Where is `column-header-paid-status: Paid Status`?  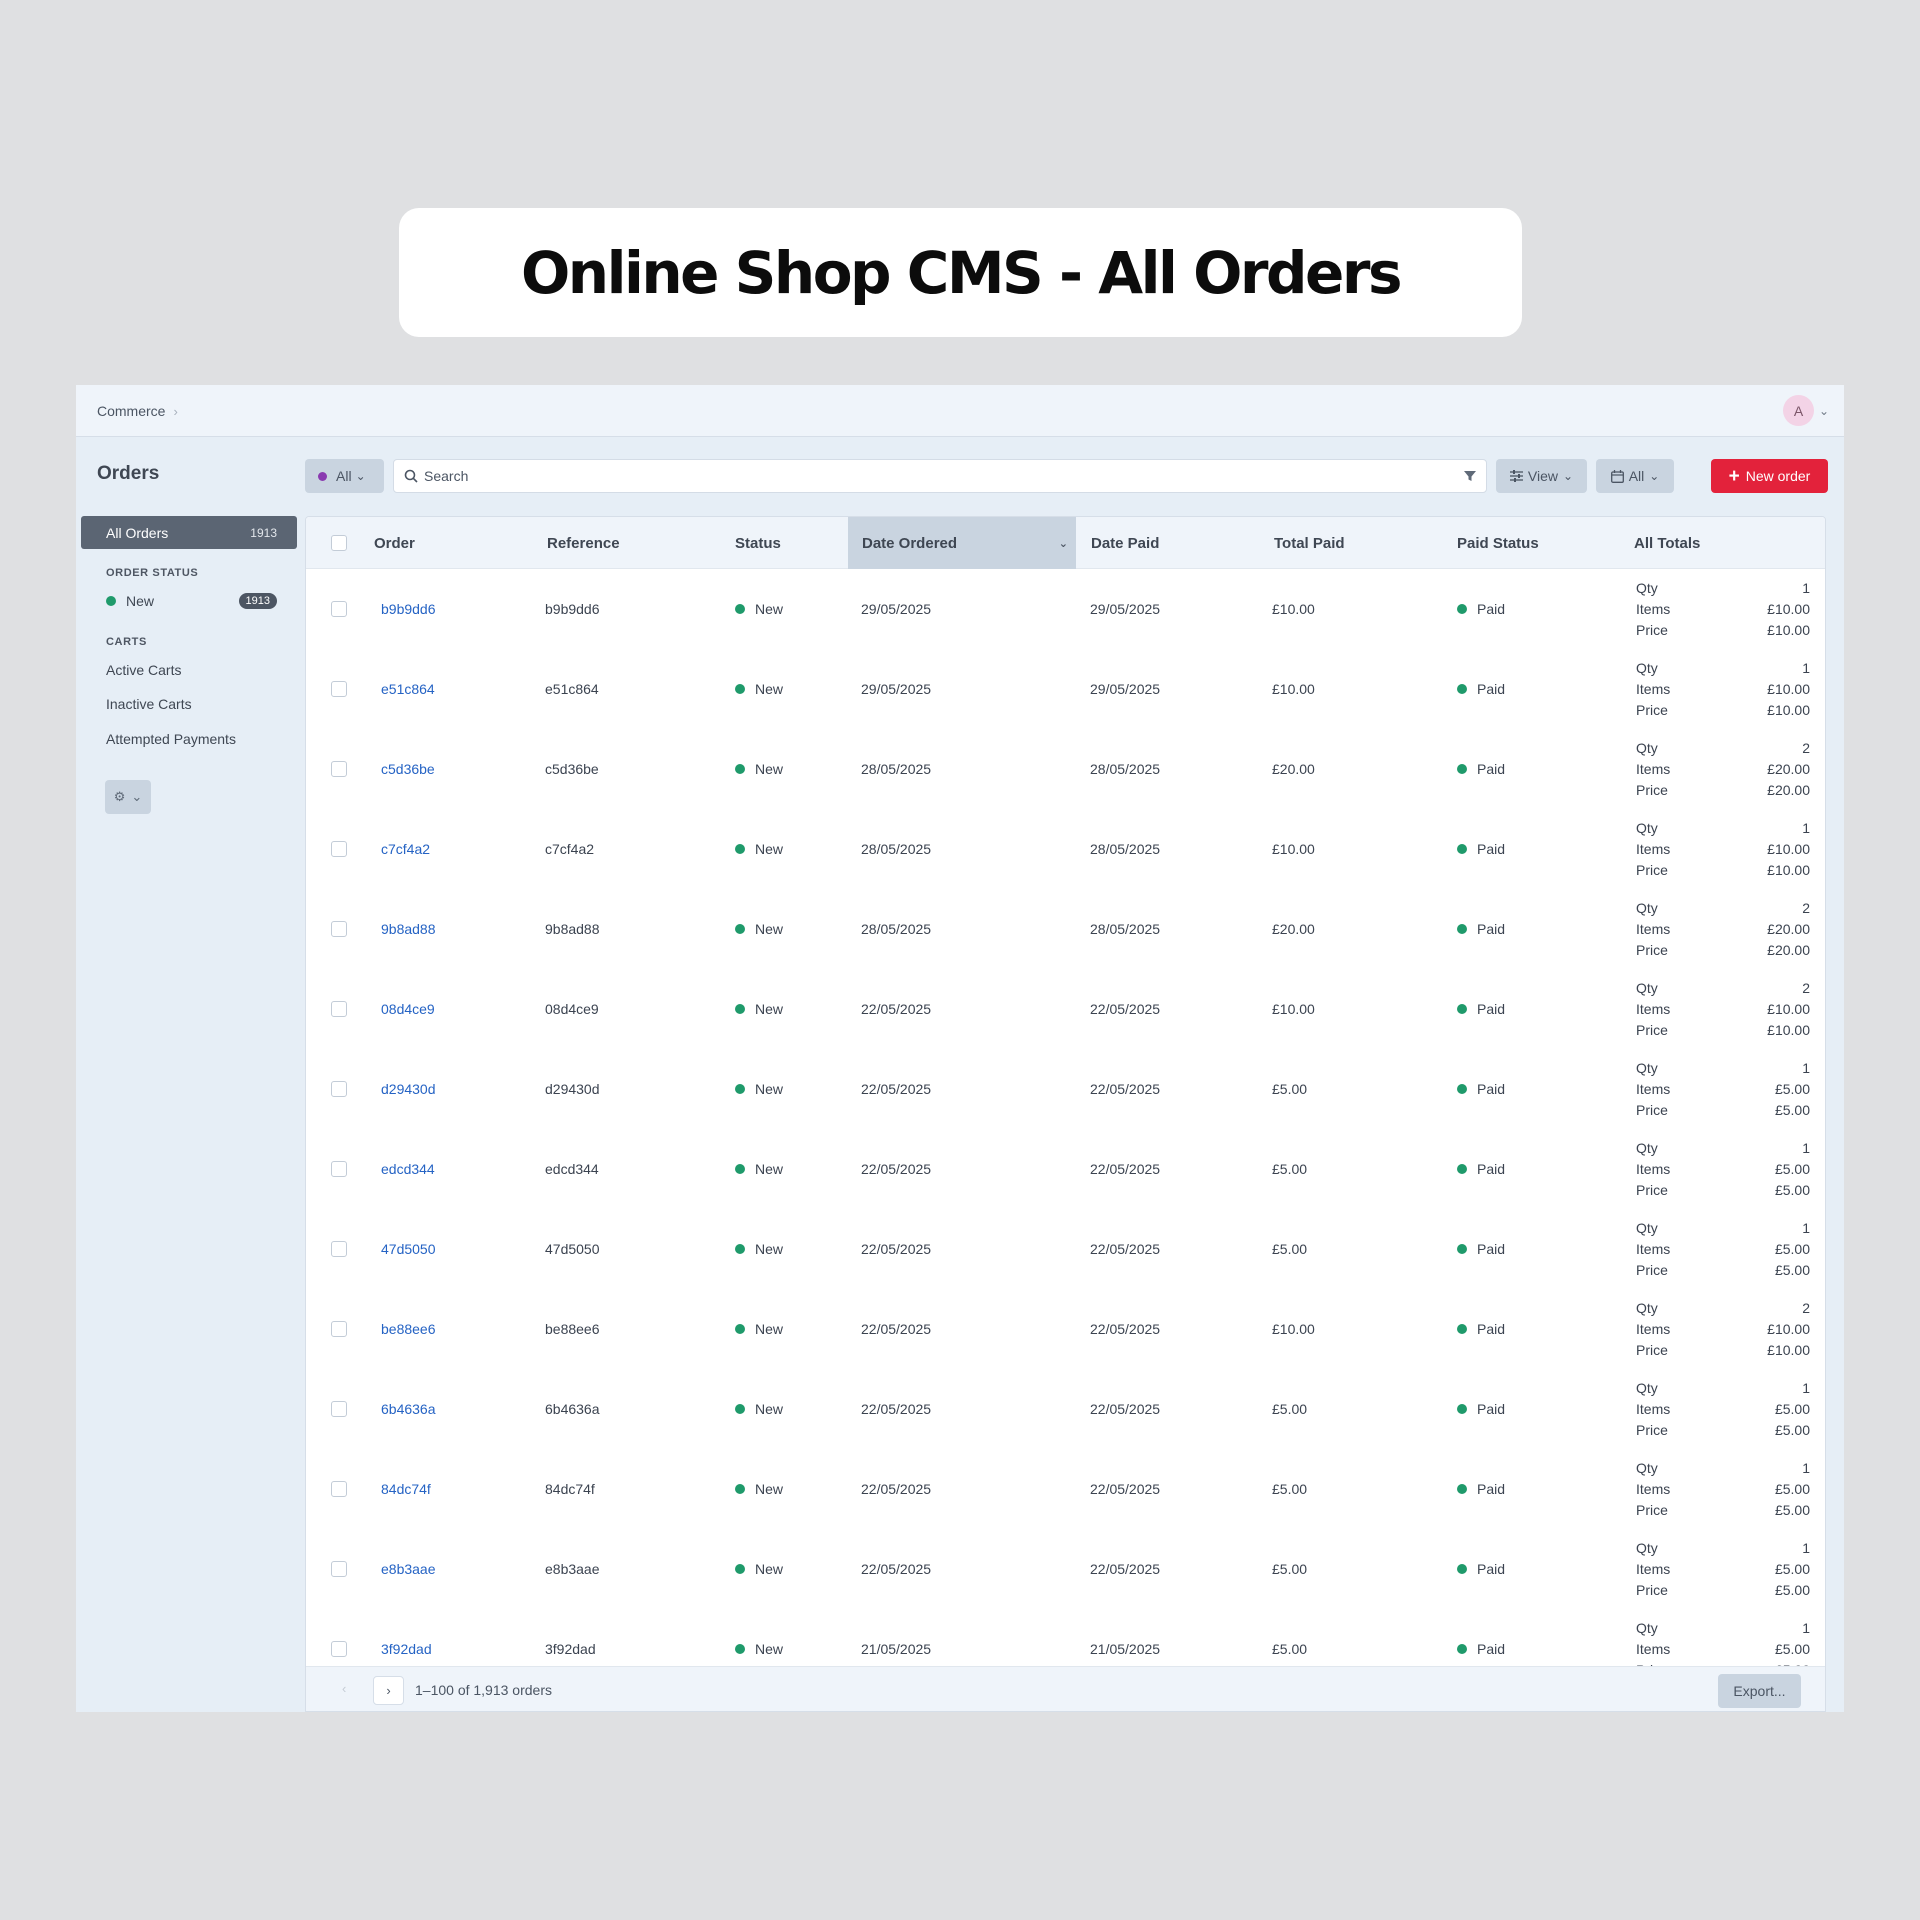 column-header-paid-status: Paid Status is located at coordinates (1498, 543).